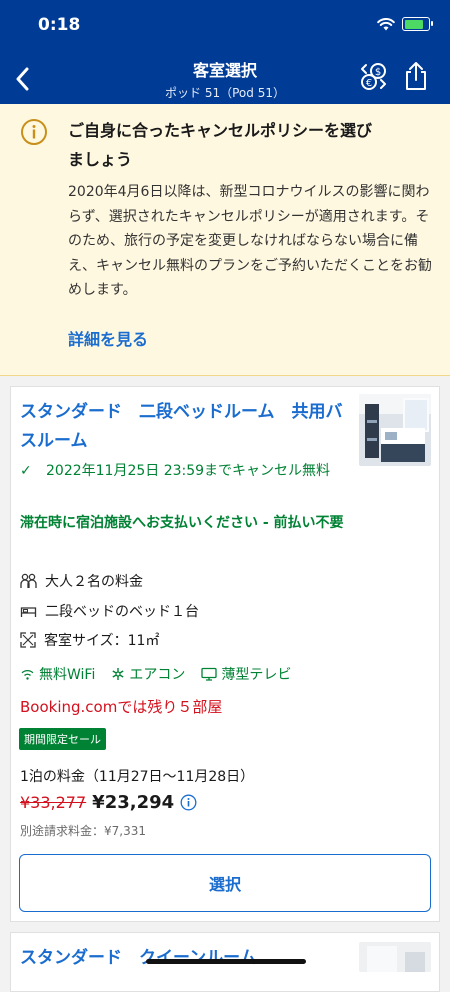  I want to click on original-price: ¥33,277, so click(53, 802).